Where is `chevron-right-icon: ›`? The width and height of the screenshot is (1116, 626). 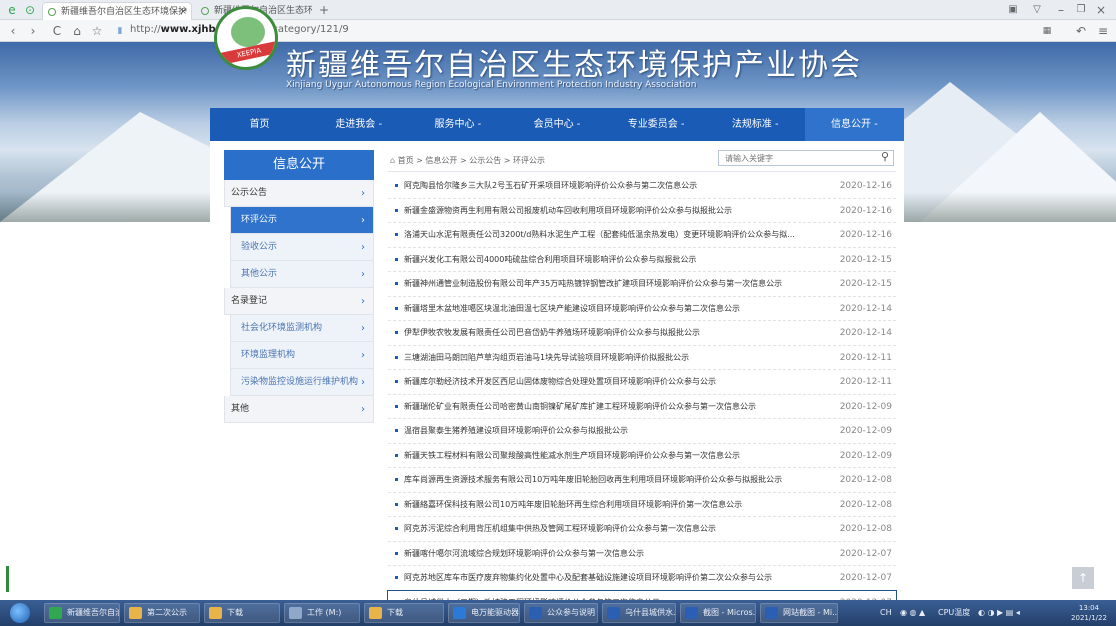
chevron-right-icon: › is located at coordinates (363, 355).